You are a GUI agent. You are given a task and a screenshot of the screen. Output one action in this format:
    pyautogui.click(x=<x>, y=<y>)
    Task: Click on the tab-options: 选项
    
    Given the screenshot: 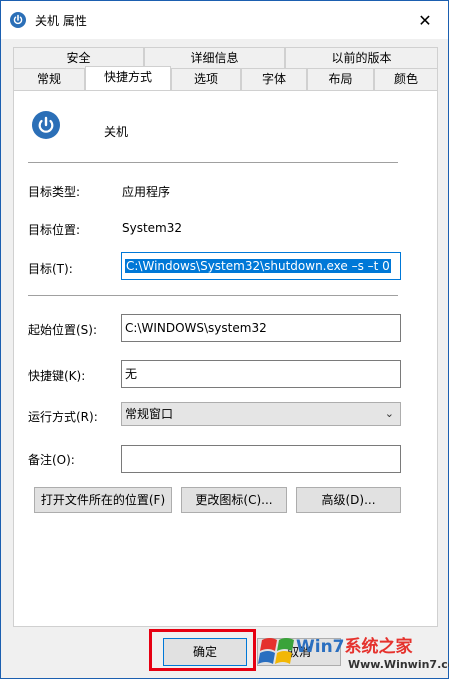 What is the action you would take?
    pyautogui.click(x=206, y=79)
    